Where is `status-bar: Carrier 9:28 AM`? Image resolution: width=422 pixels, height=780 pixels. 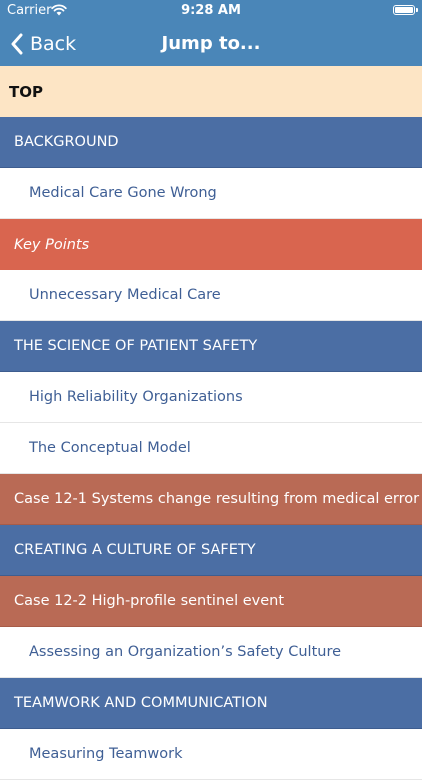 status-bar: Carrier 9:28 AM is located at coordinates (211, 11).